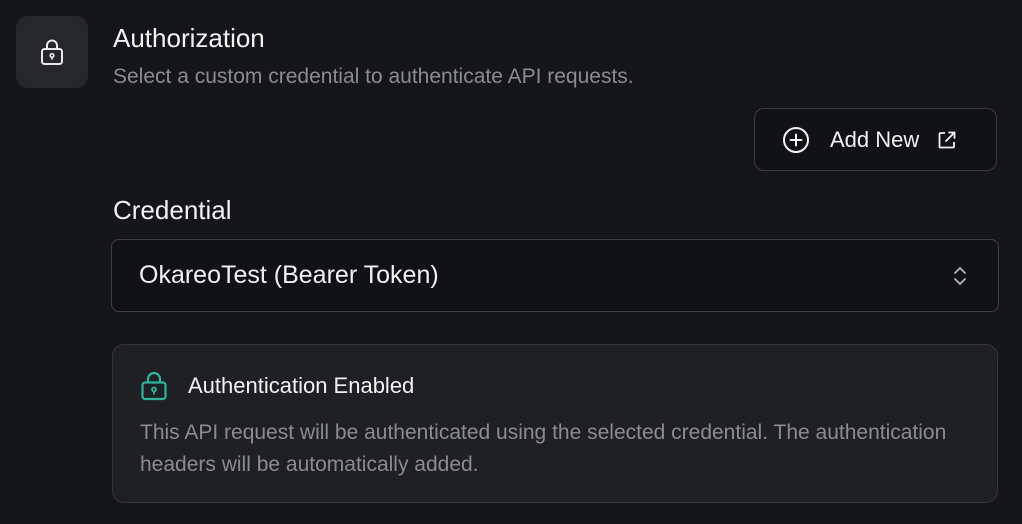 The image size is (1022, 524). I want to click on section-icon-container, so click(52, 52).